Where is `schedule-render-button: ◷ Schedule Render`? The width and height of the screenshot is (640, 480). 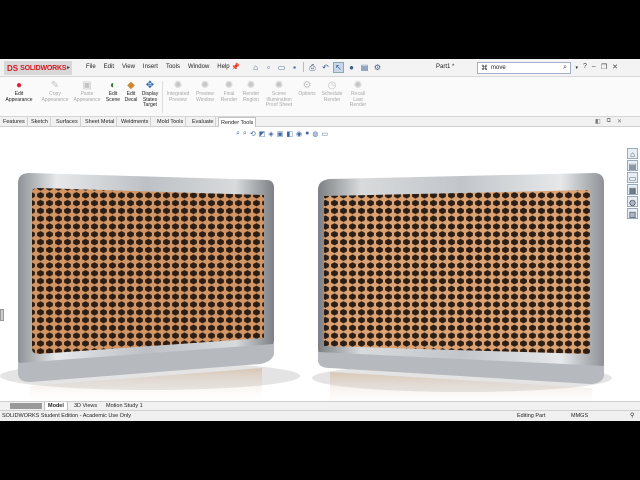
schedule-render-button: ◷ Schedule Render is located at coordinates (332, 91).